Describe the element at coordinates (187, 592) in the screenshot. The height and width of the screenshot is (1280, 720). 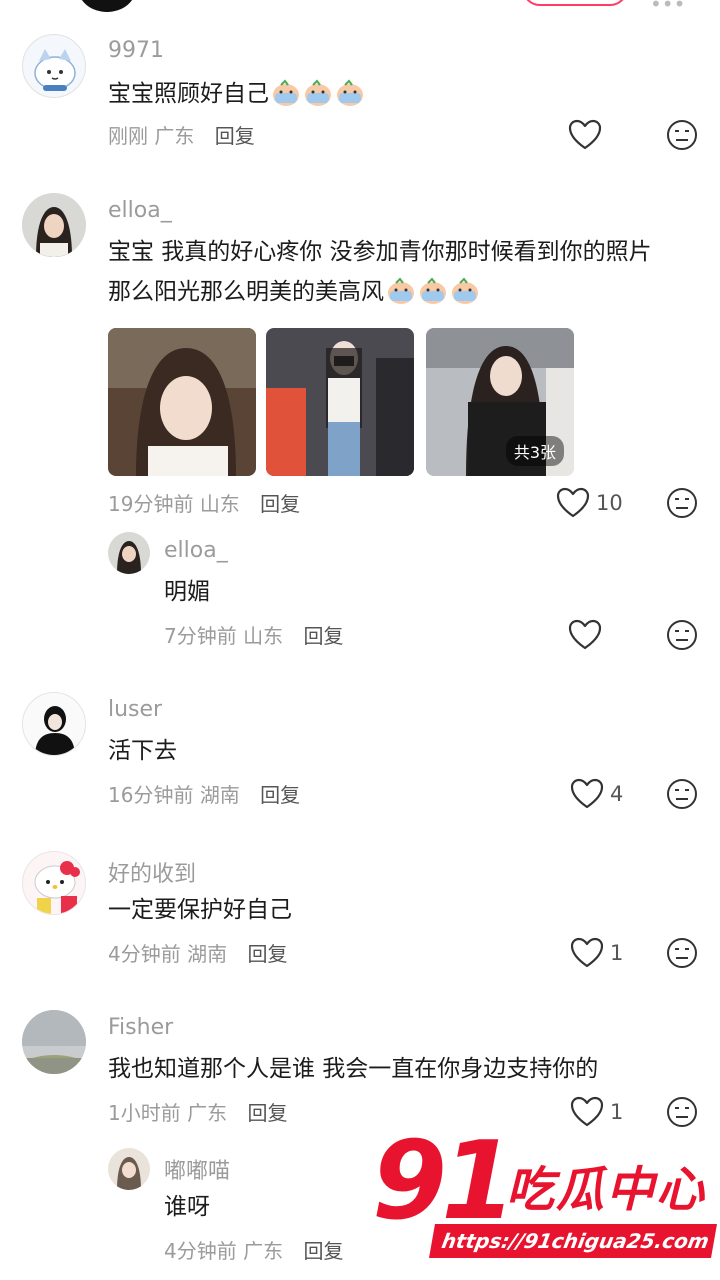
I see `reply-text: 明媚` at that location.